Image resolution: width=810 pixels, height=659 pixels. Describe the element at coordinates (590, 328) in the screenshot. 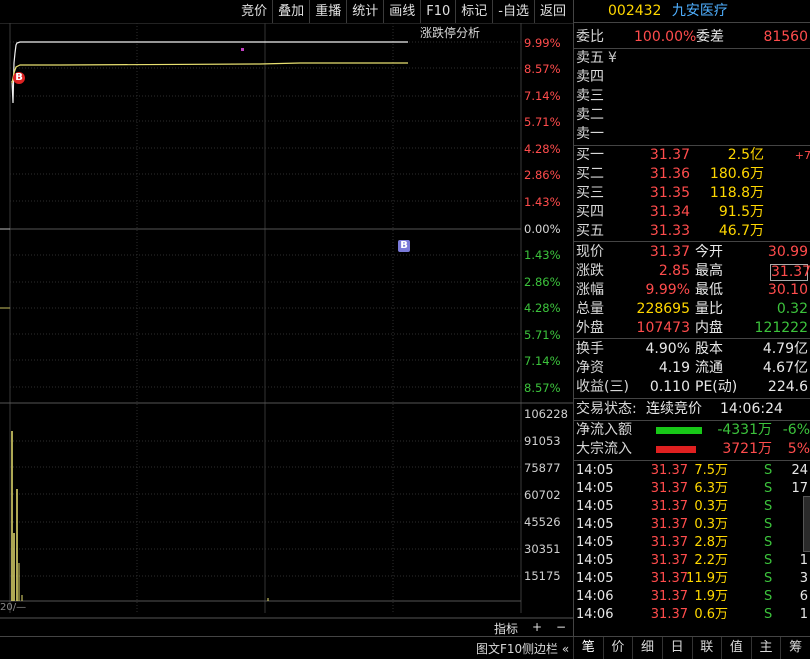

I see `outer-volume-label: 外盘` at that location.